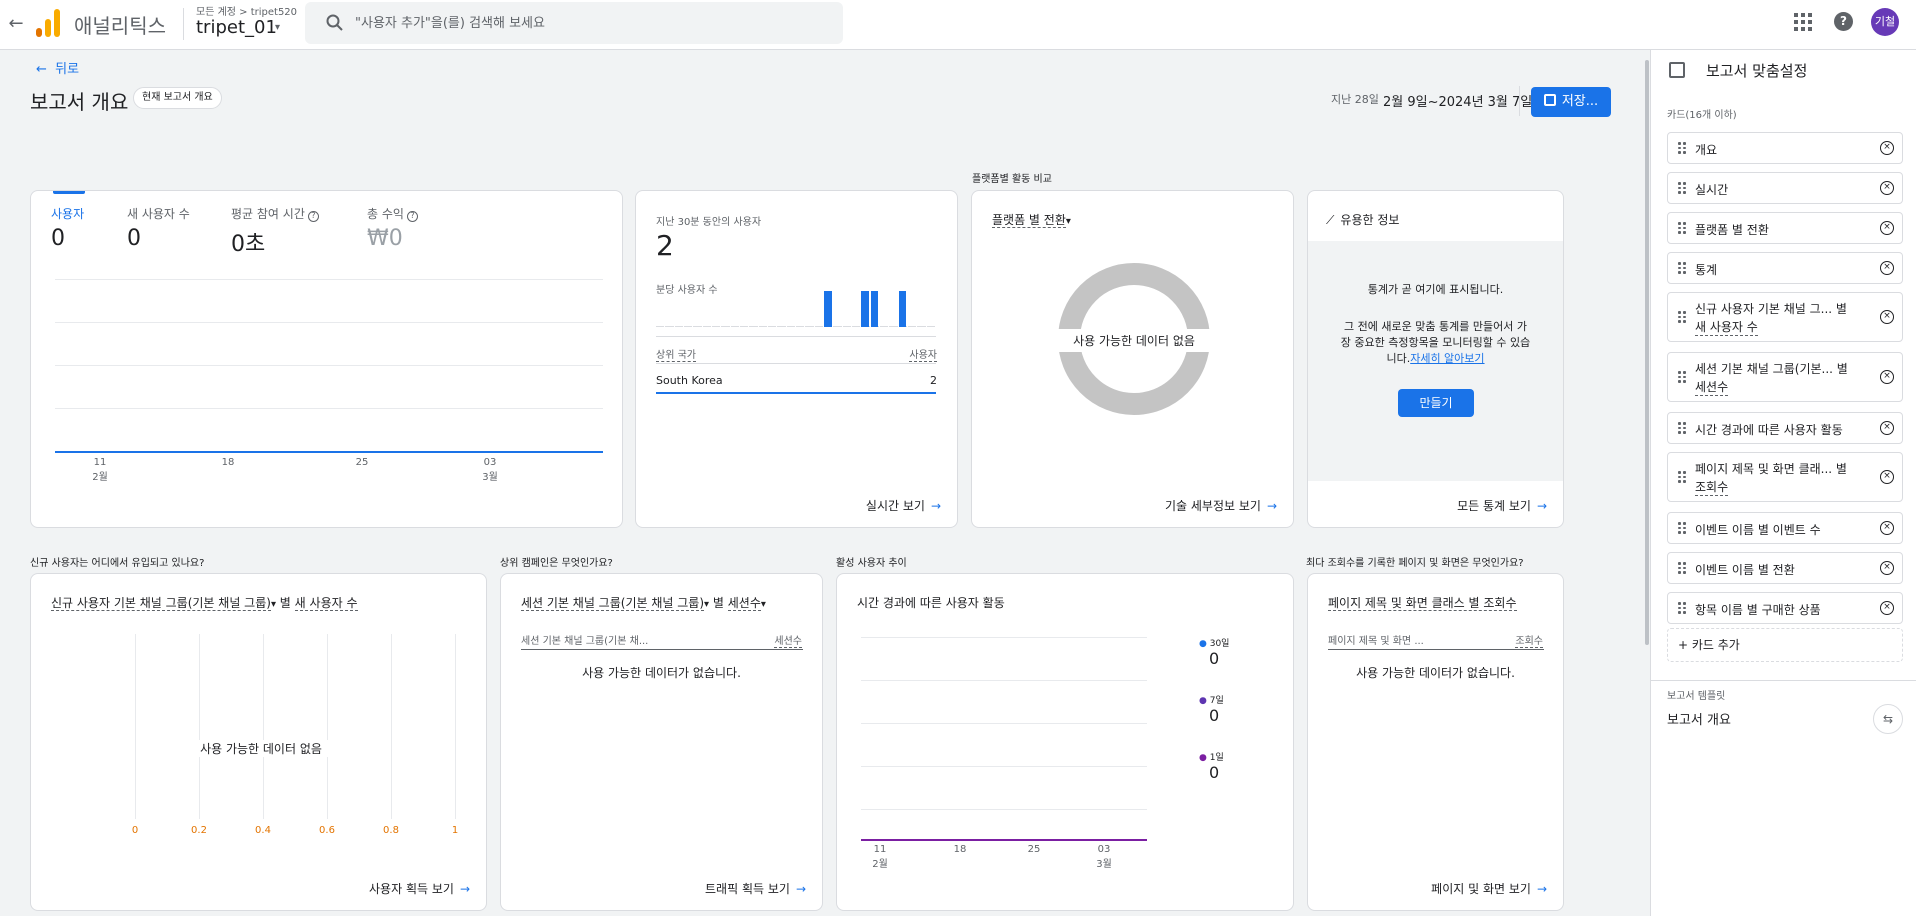 The image size is (1916, 916). Describe the element at coordinates (1031, 219) in the screenshot. I see `platform-card-title: 플랫폼 별 전환▾` at that location.